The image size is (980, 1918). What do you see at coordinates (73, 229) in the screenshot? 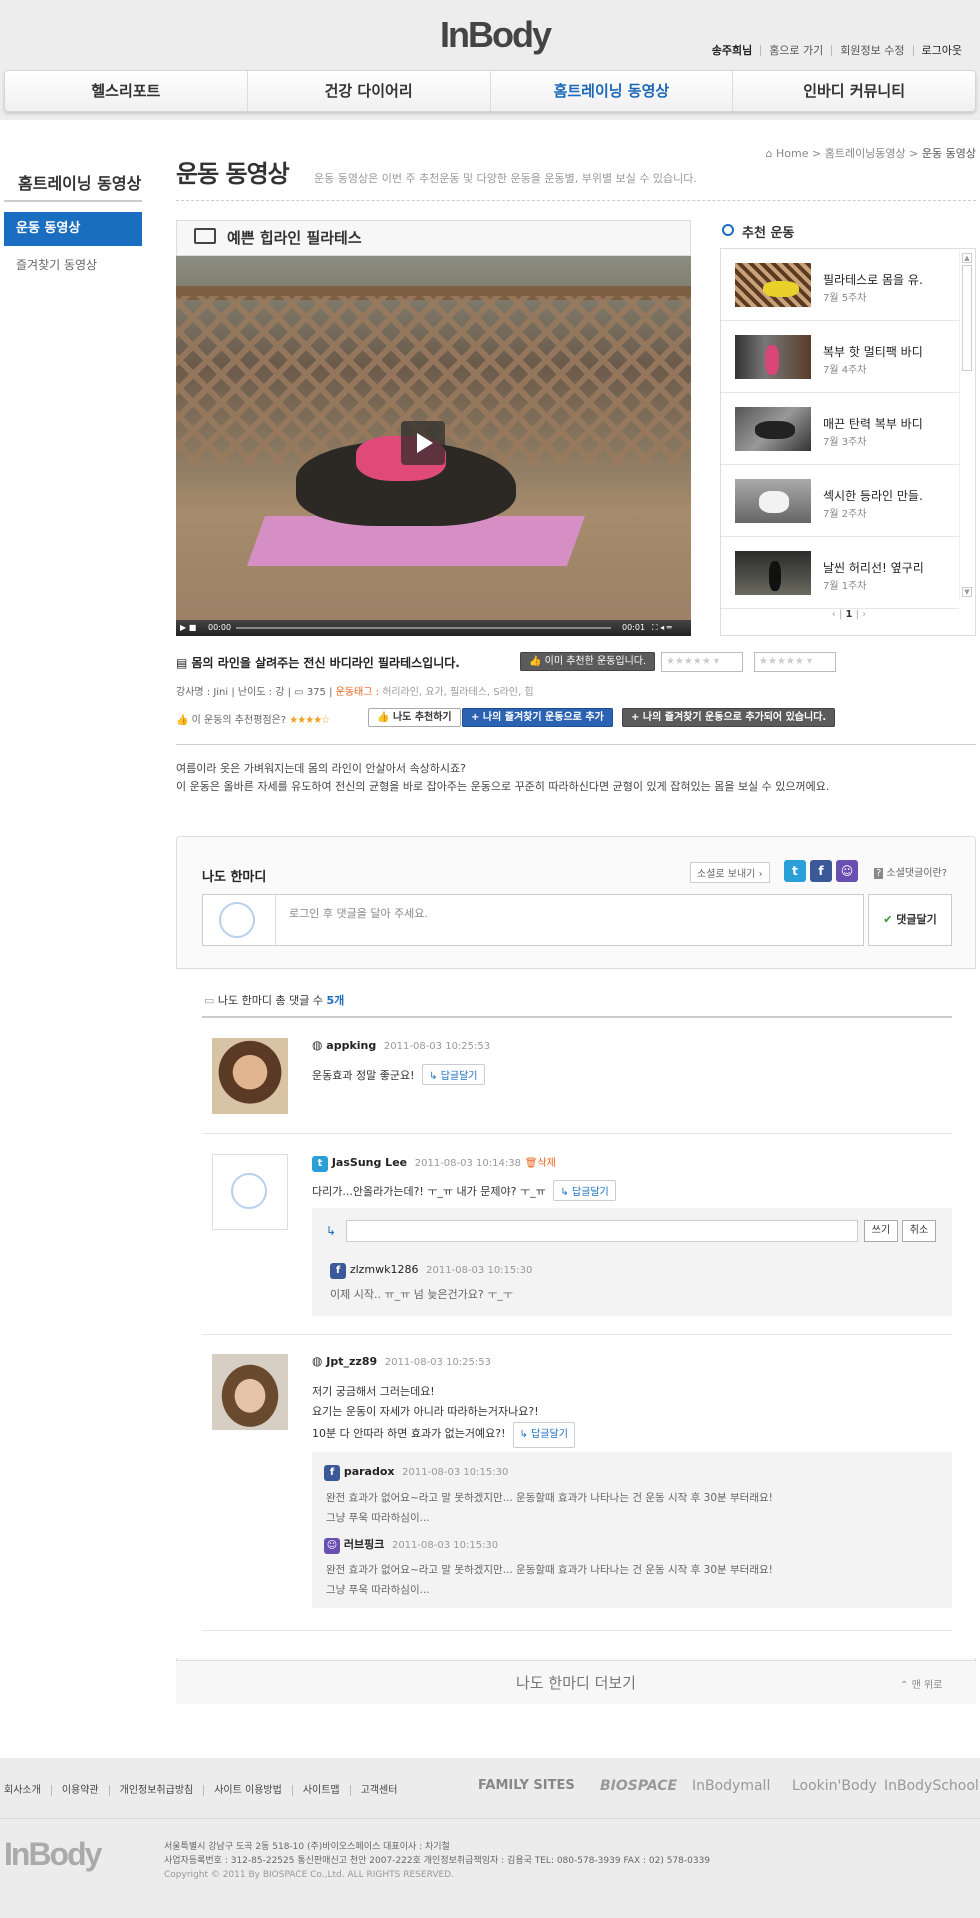
I see `sidebar-item-exercise-video: 운동 동영상` at bounding box center [73, 229].